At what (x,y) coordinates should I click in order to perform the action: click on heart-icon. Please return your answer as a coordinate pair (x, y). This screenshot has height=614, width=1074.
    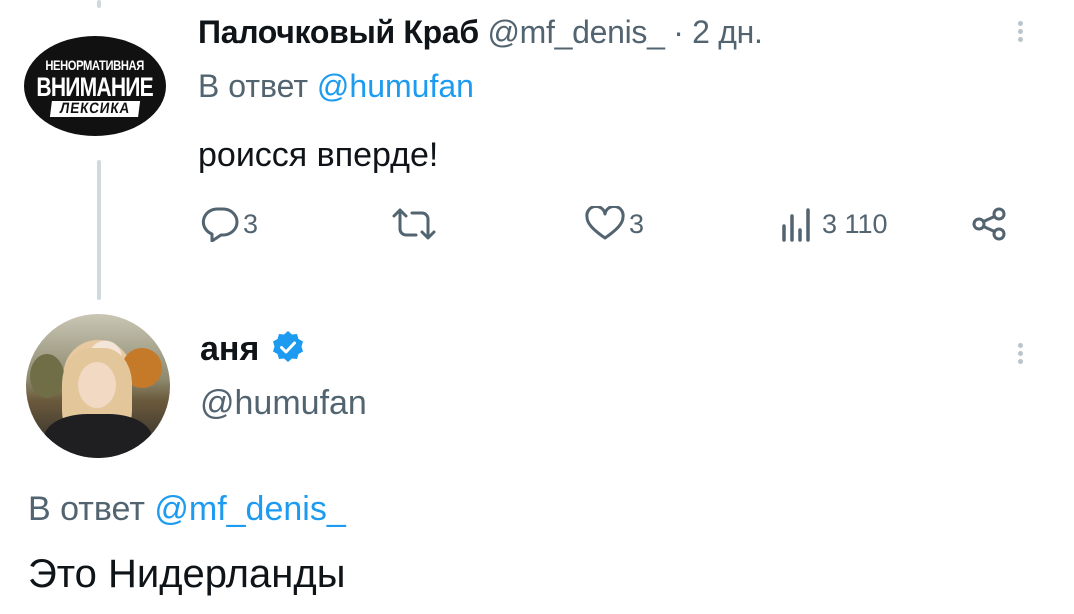
    Looking at the image, I should click on (605, 223).